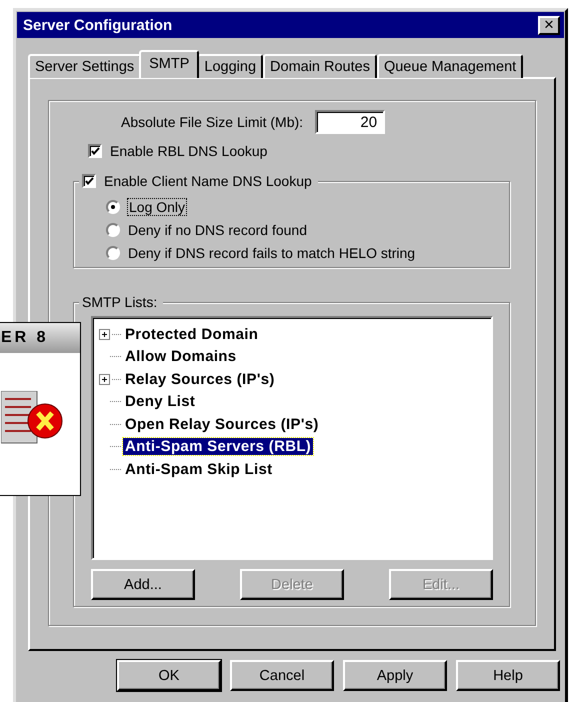  Describe the element at coordinates (191, 334) in the screenshot. I see `tree-item: Protected Domain` at that location.